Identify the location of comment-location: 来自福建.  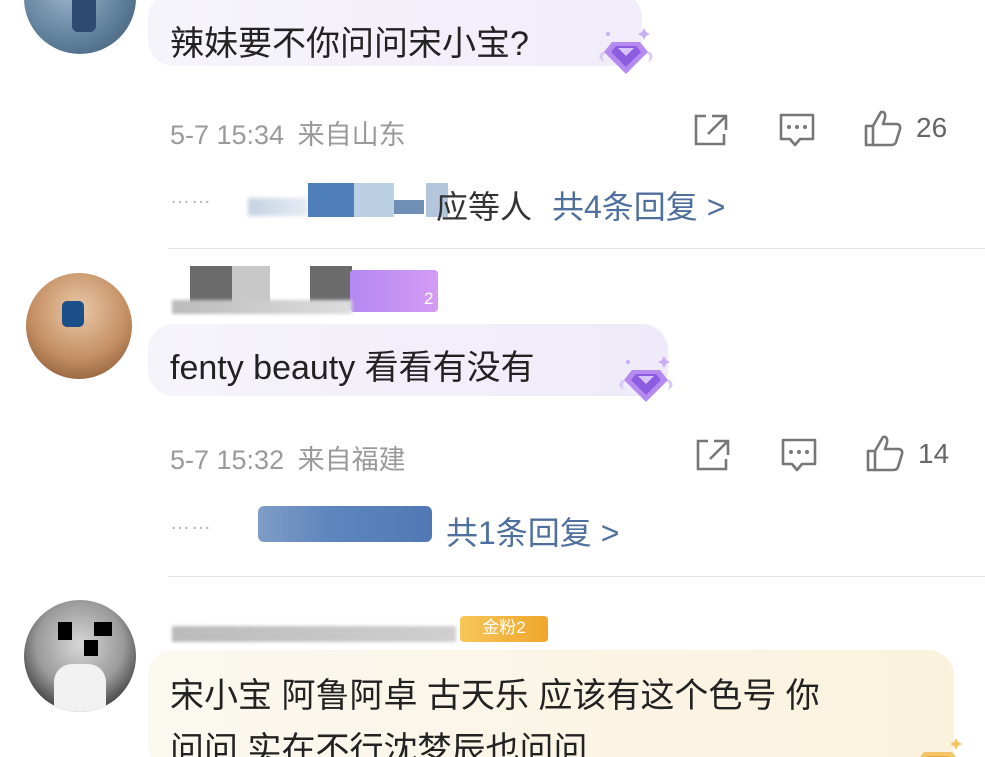
(351, 460).